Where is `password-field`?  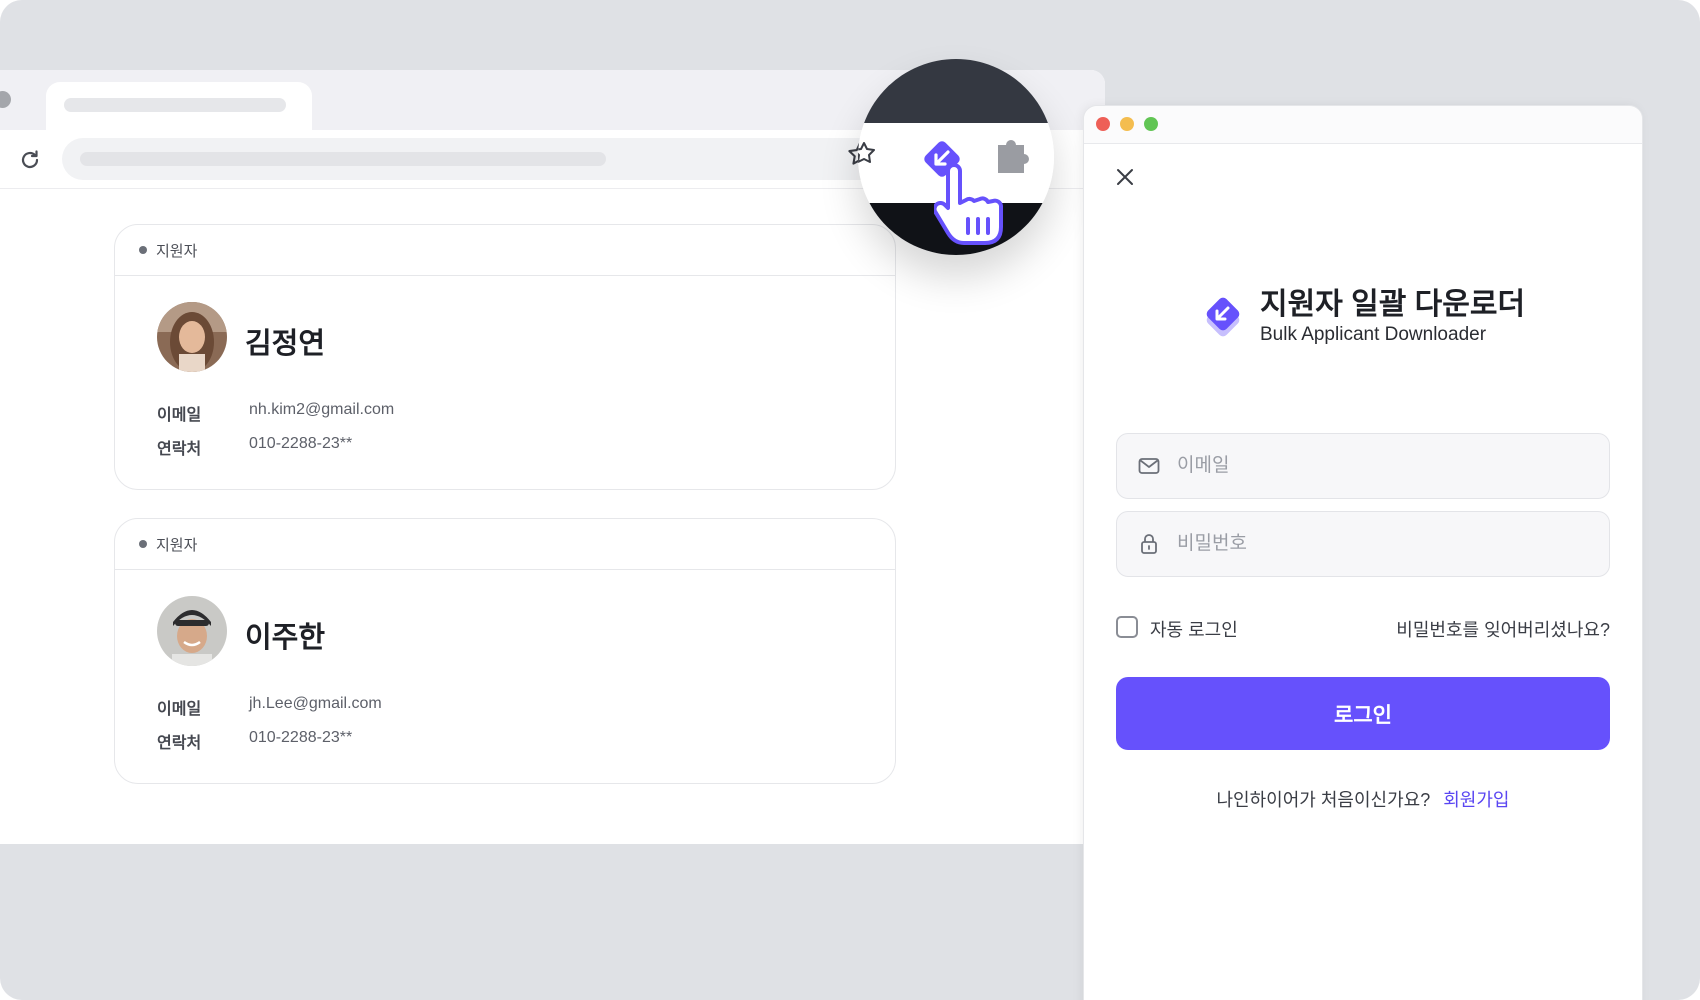
password-field is located at coordinates (1363, 544).